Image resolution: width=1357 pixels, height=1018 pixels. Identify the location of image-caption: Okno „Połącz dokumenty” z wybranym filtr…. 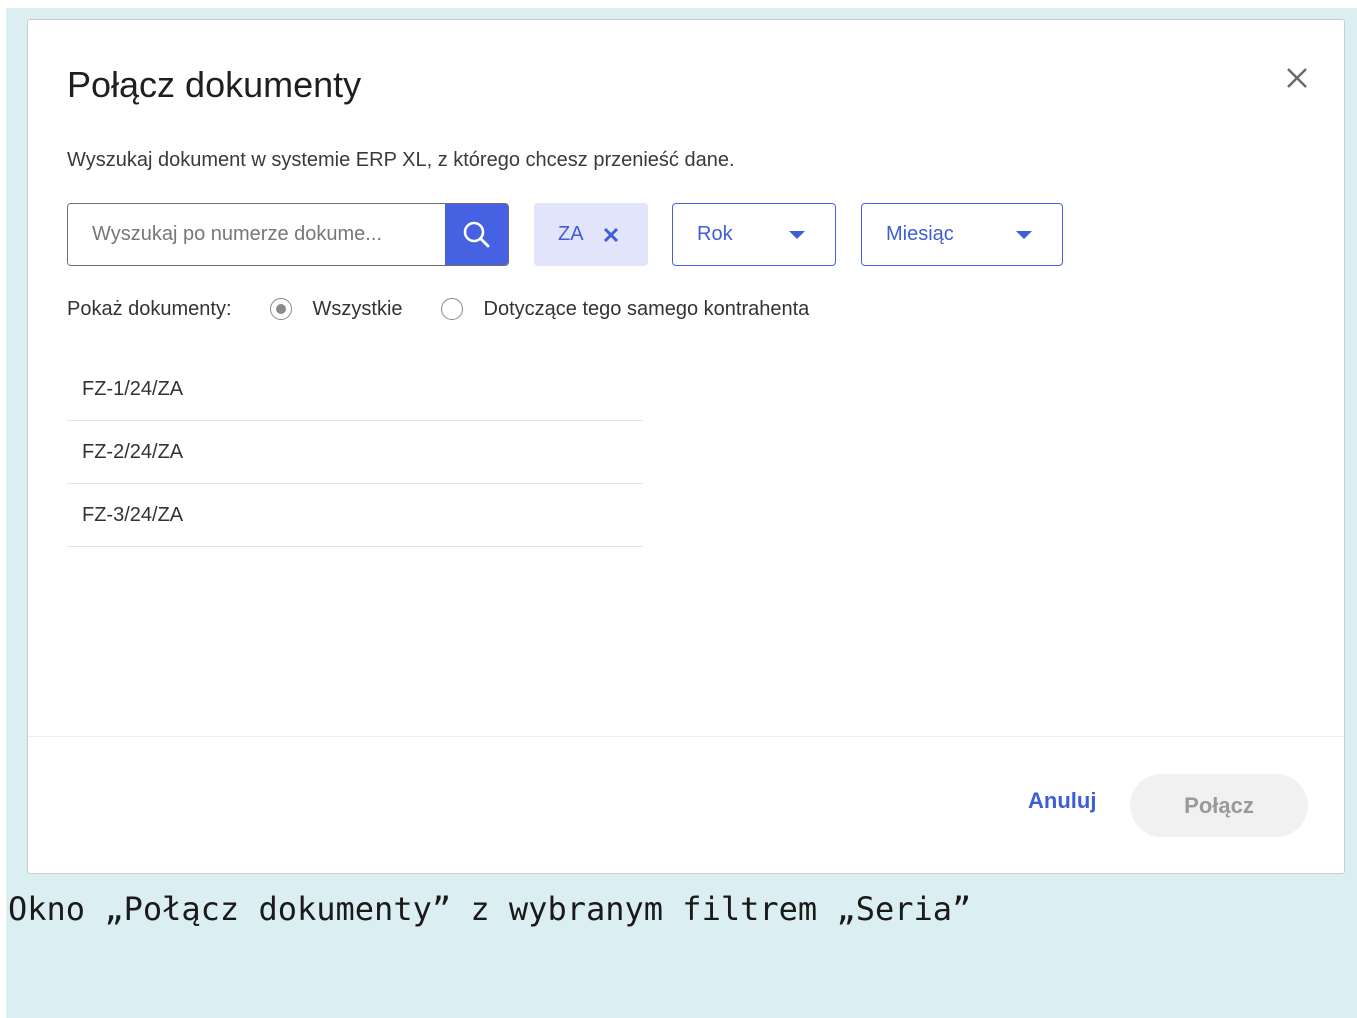
(490, 909).